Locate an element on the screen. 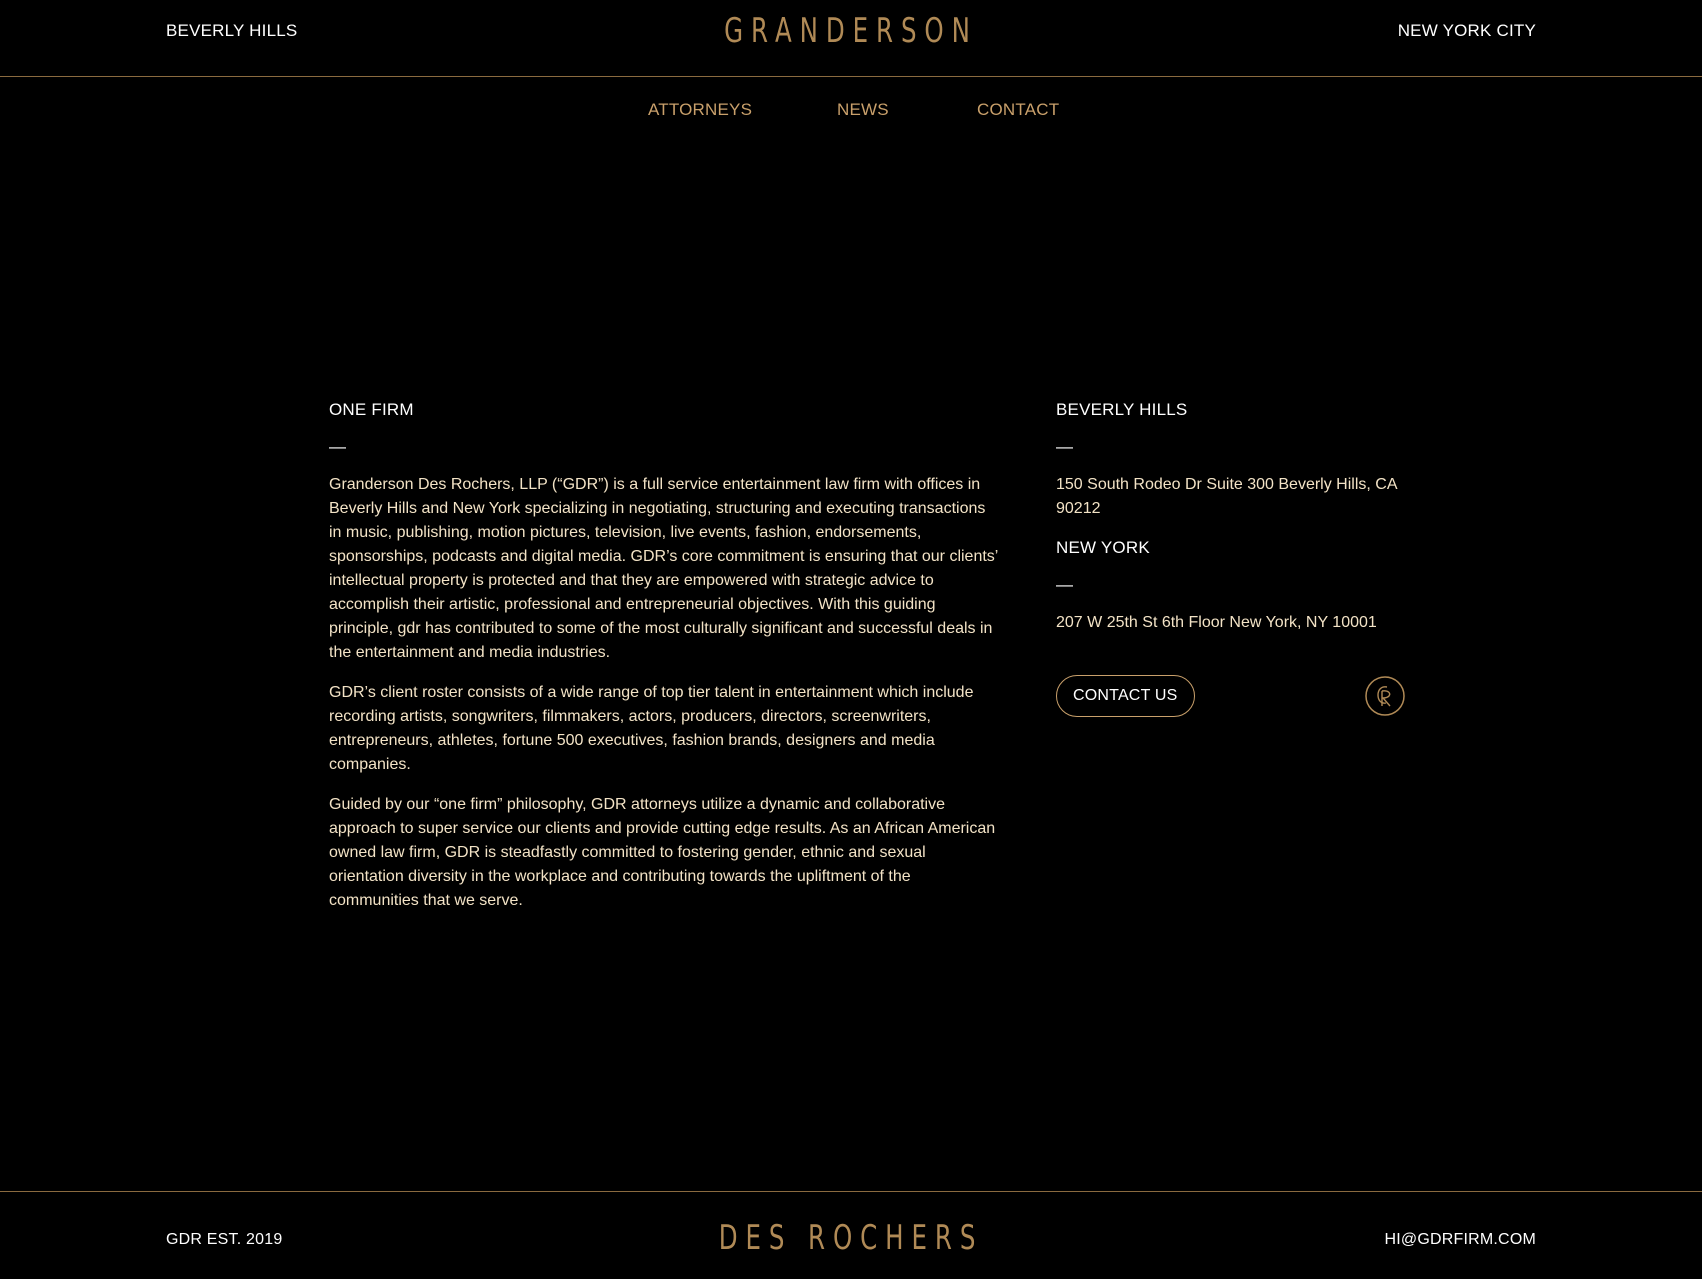  contact-actions: CONTACT US is located at coordinates (1236, 696).